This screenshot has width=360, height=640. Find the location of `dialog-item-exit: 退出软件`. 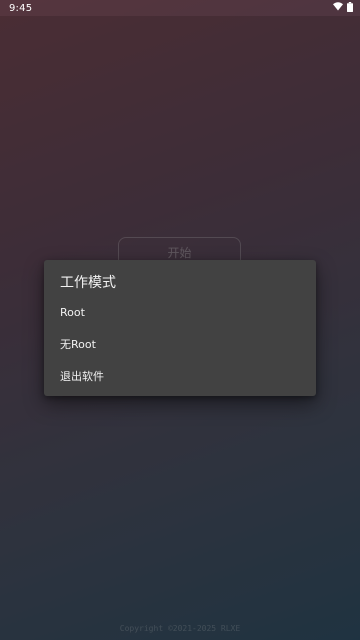

dialog-item-exit: 退出软件 is located at coordinates (180, 376).